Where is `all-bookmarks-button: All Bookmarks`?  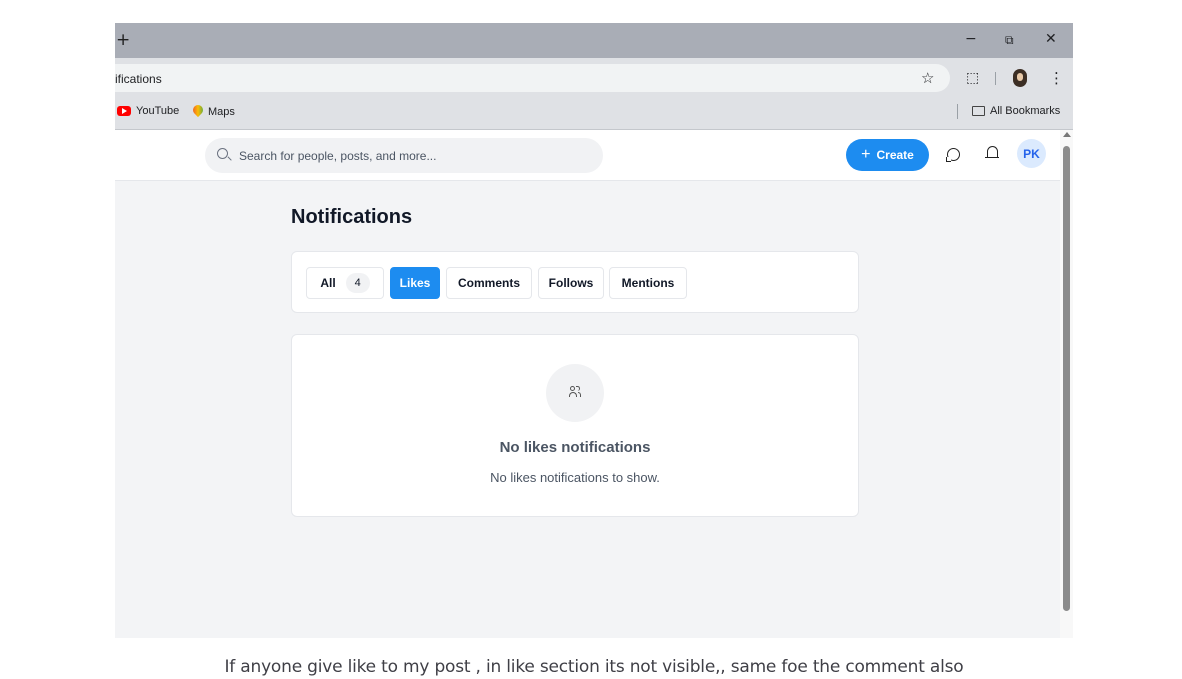 all-bookmarks-button: All Bookmarks is located at coordinates (1016, 111).